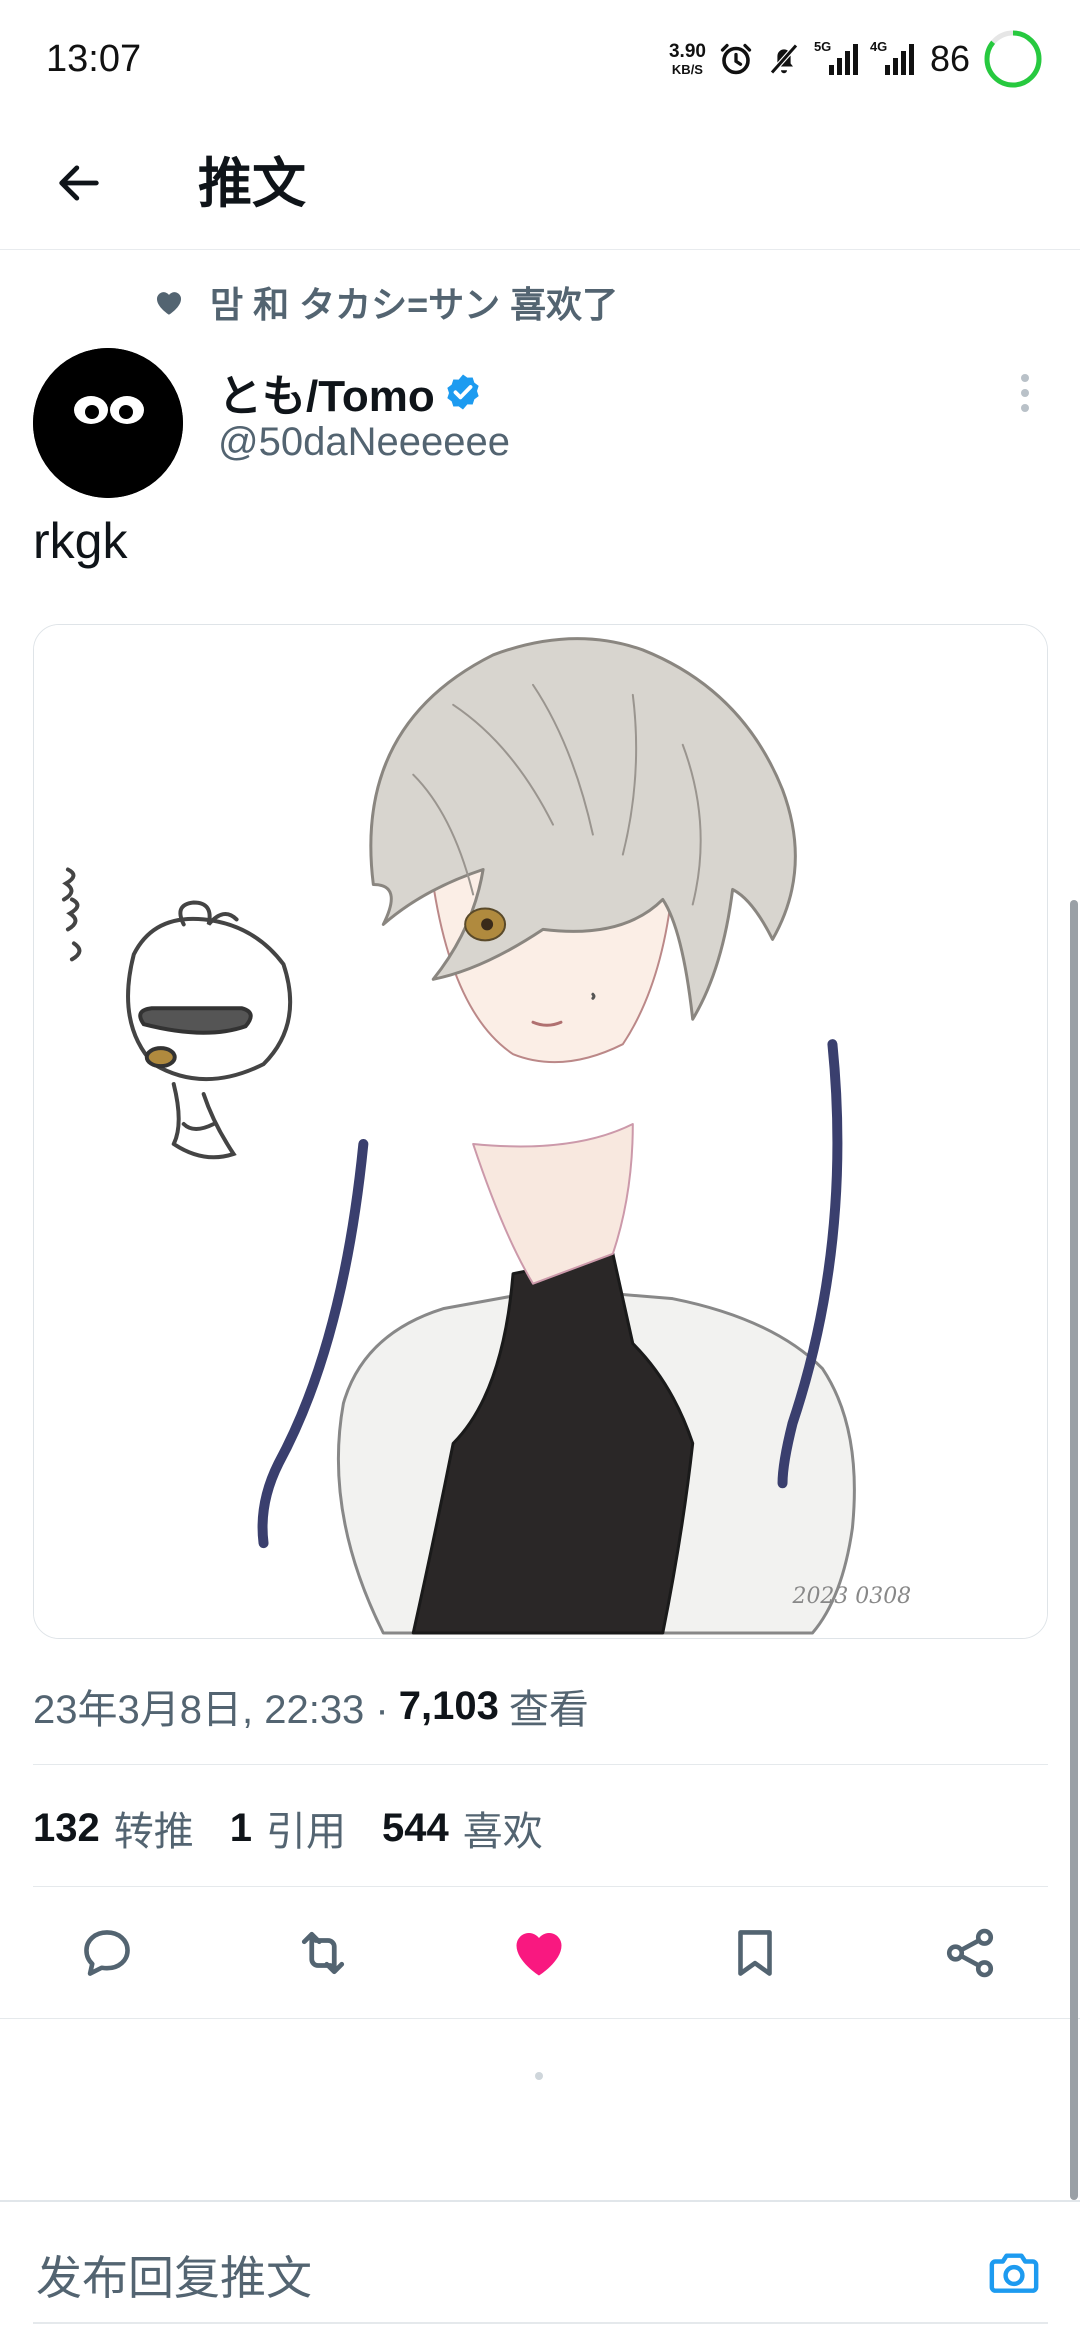  Describe the element at coordinates (153, 1832) in the screenshot. I see `retweets-label: 转推` at that location.